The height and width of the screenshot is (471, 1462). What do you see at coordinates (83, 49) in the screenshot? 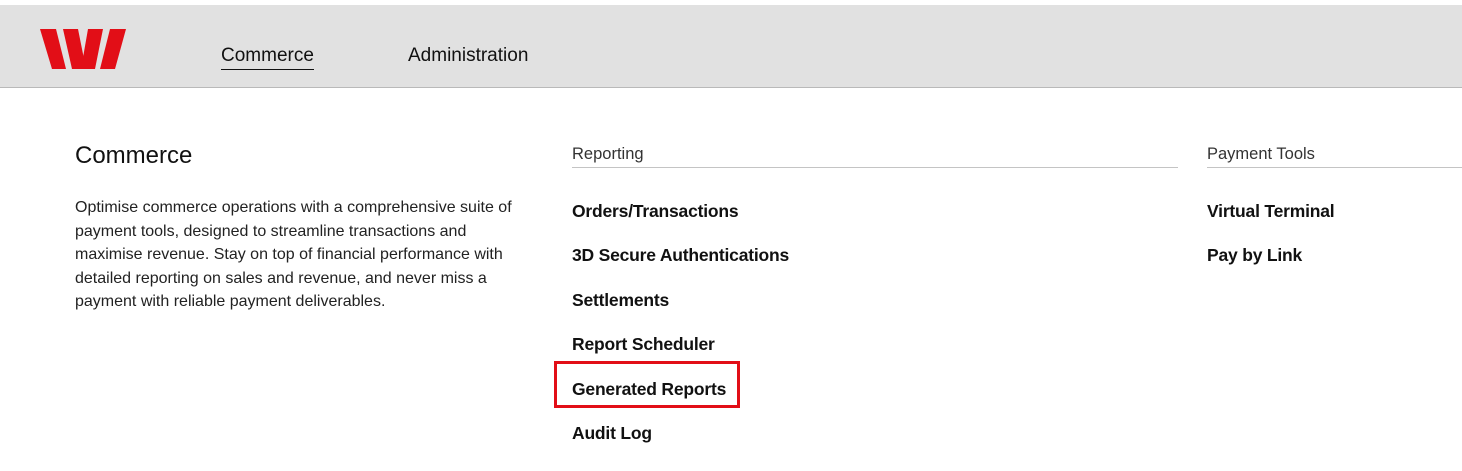
I see `westpac-w-logo-icon` at bounding box center [83, 49].